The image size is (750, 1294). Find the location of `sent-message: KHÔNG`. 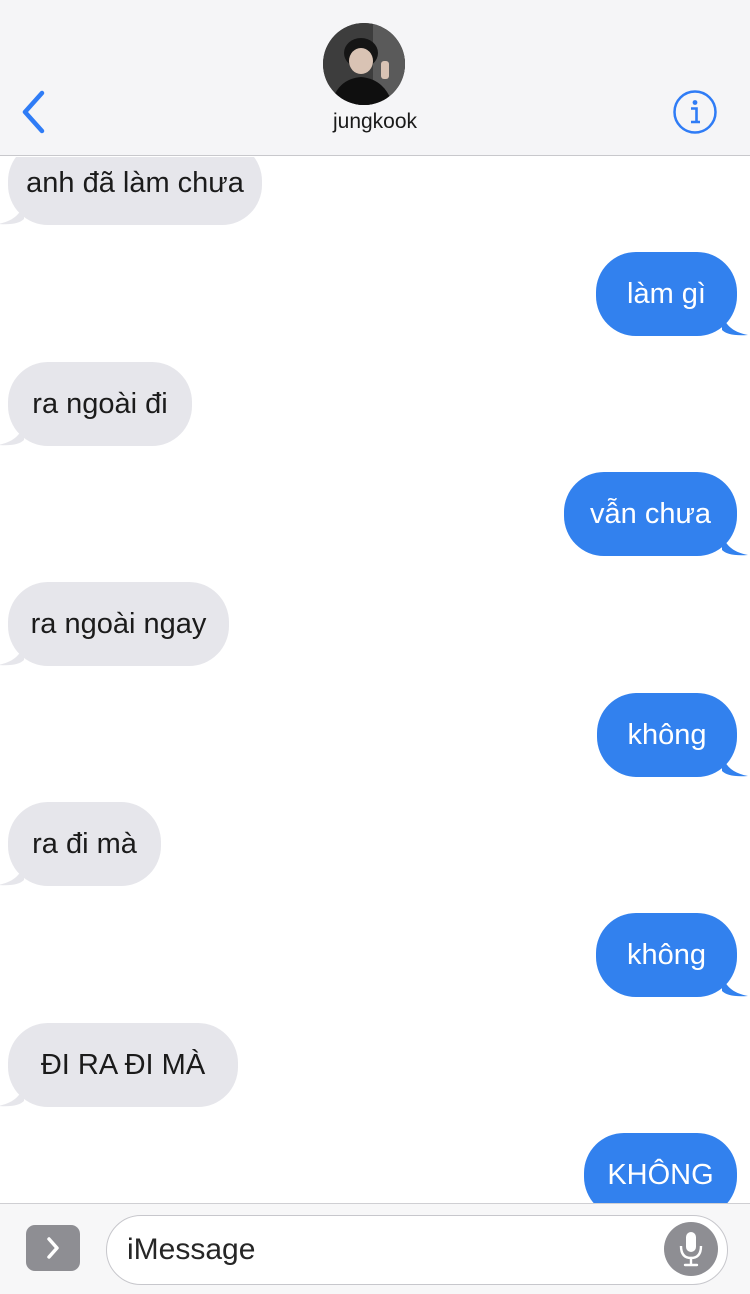

sent-message: KHÔNG is located at coordinates (660, 1168).